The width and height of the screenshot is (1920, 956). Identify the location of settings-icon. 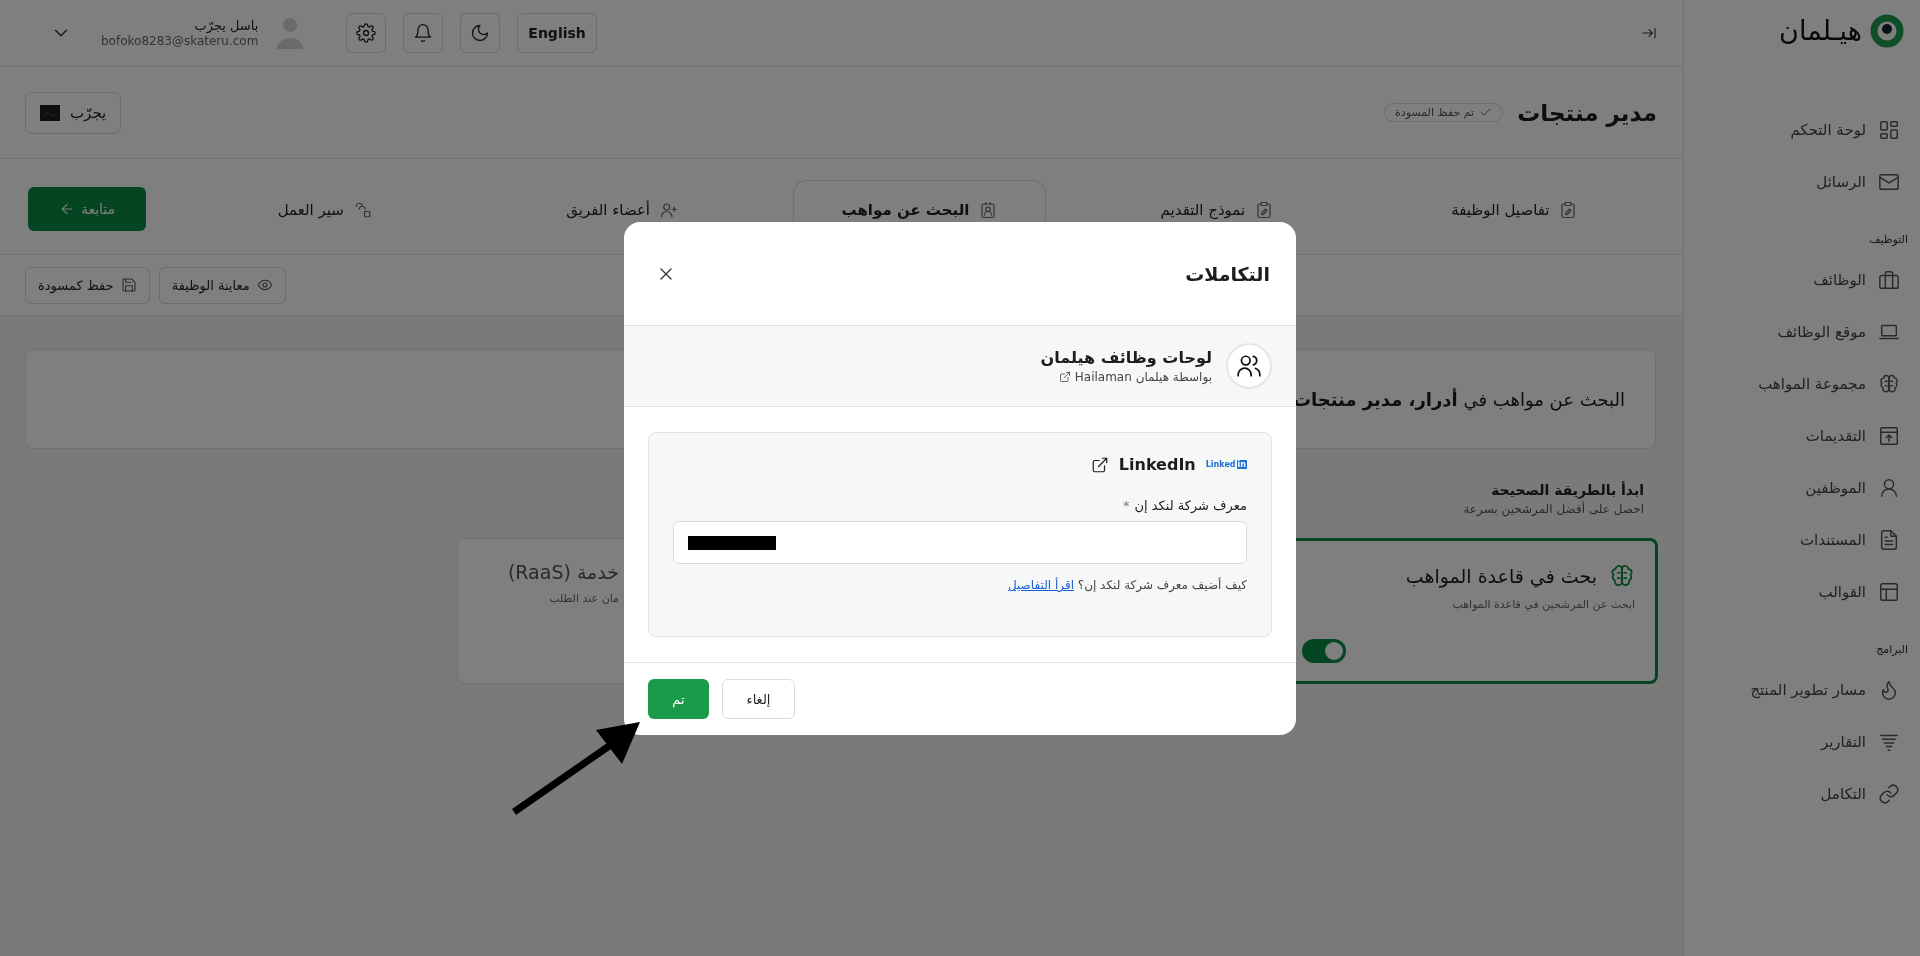
(366, 33).